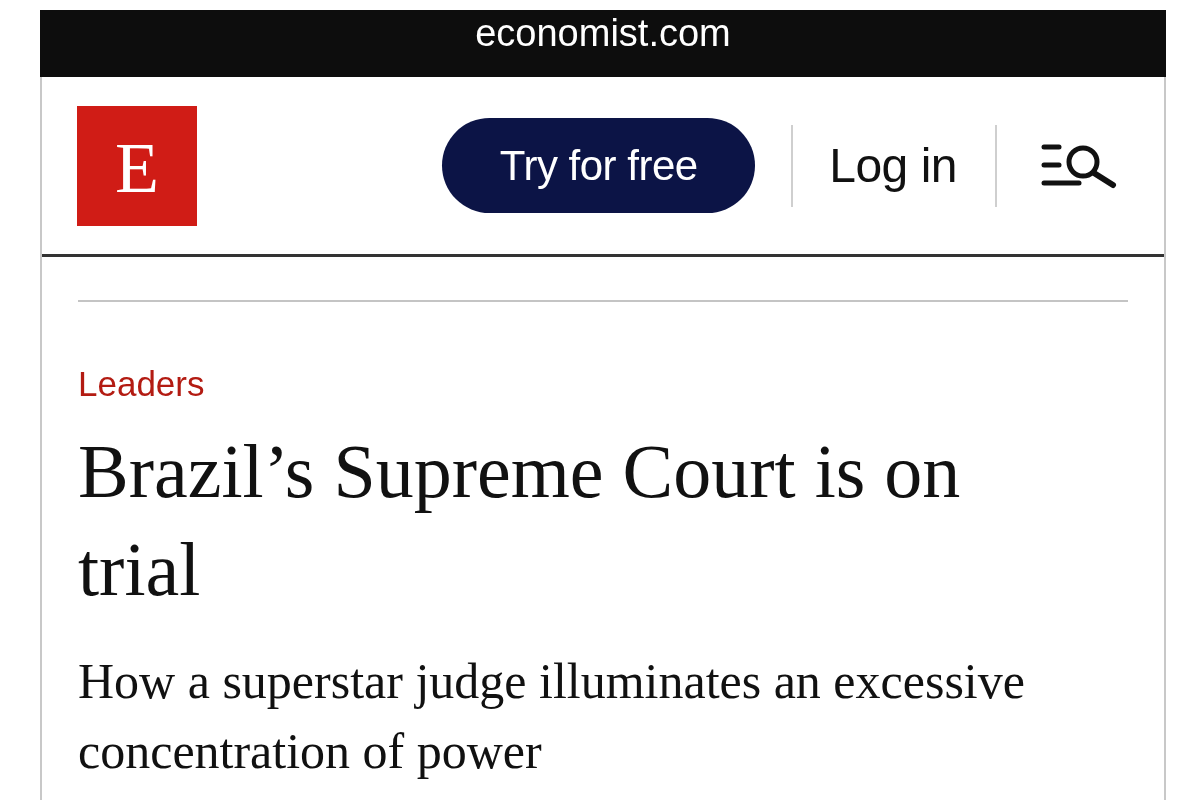 This screenshot has height=800, width=1200. I want to click on article-subheadline: How a superstar judge illuminates an excessive concentration of power, so click(552, 716).